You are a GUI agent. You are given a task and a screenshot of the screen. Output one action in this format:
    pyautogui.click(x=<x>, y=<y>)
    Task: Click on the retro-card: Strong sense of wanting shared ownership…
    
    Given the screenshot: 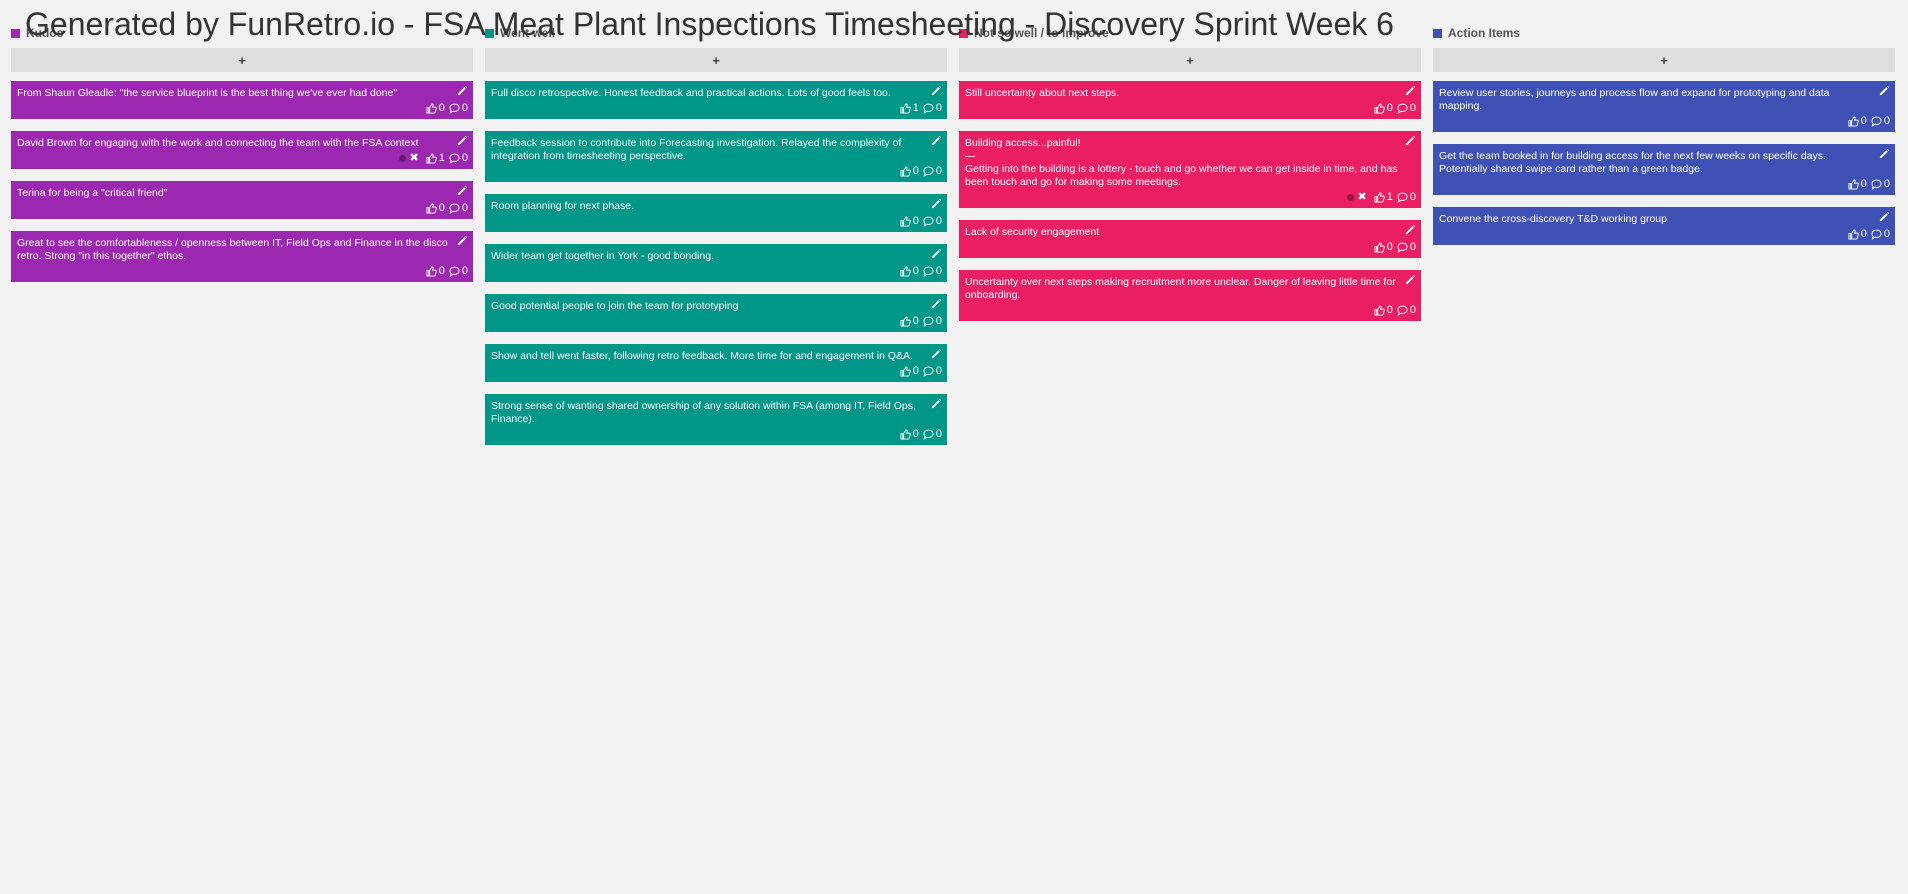 What is the action you would take?
    pyautogui.click(x=716, y=419)
    